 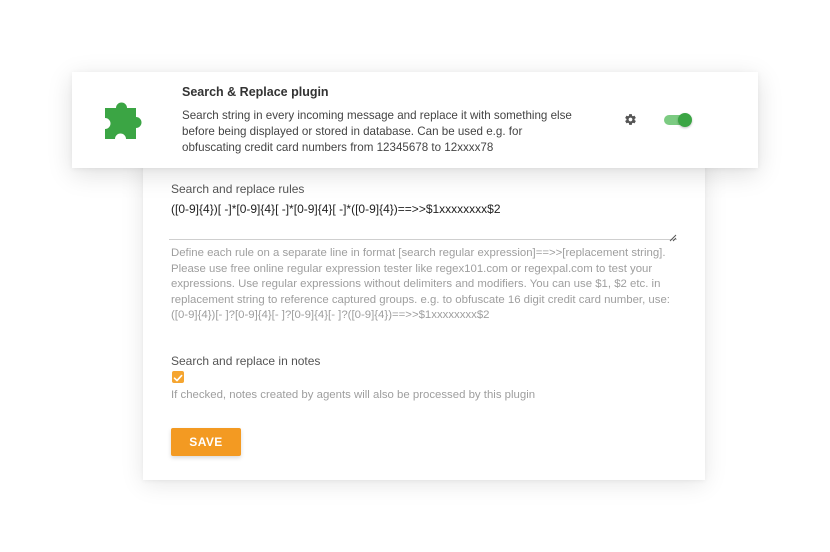 I want to click on notes-label: Search and replace in notes, so click(x=246, y=361).